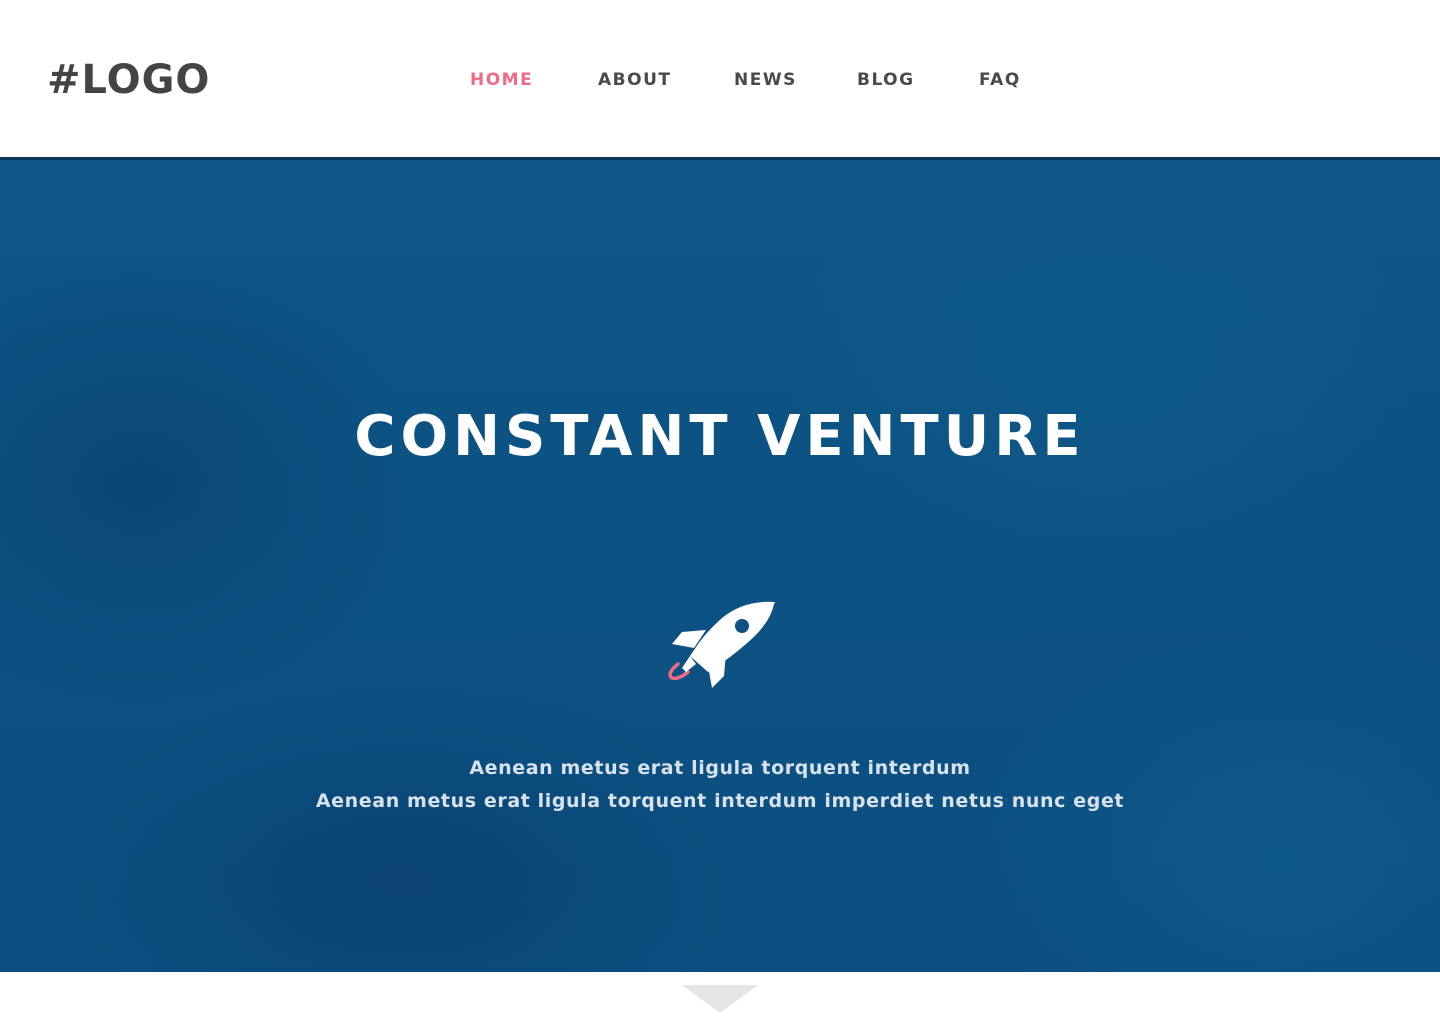 This screenshot has height=1024, width=1440. Describe the element at coordinates (721, 644) in the screenshot. I see `rocket-icon` at that location.